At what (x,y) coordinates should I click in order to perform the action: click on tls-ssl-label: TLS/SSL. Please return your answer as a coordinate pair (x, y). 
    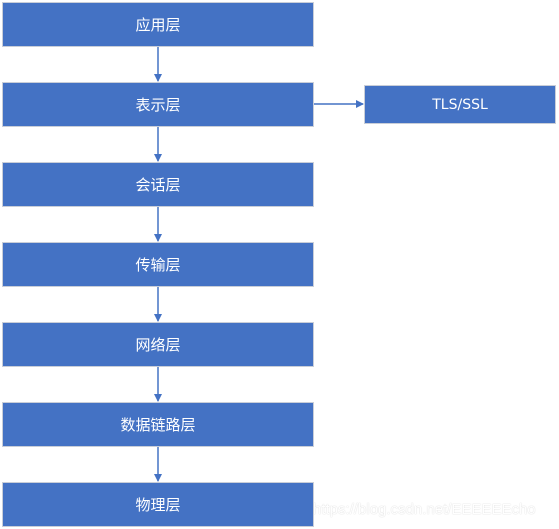
    Looking at the image, I should click on (460, 104).